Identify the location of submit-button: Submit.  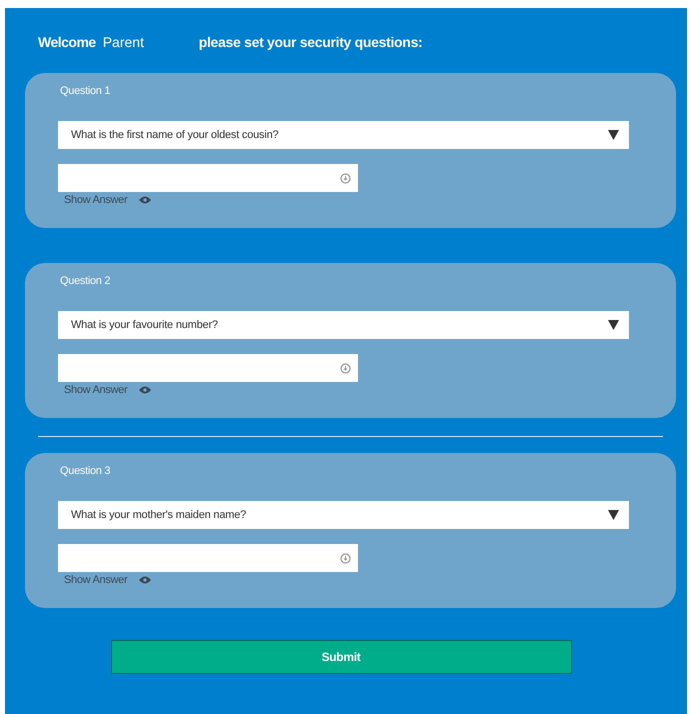
(341, 657).